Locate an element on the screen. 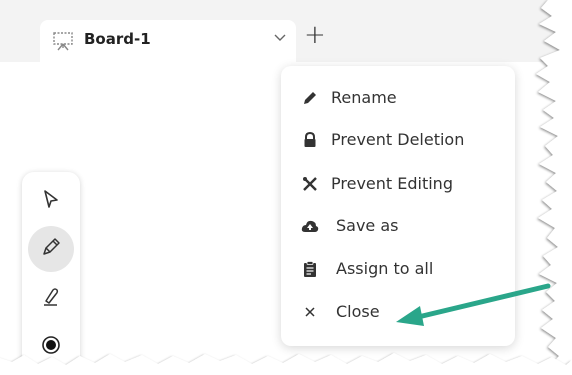  lock-icon is located at coordinates (310, 140).